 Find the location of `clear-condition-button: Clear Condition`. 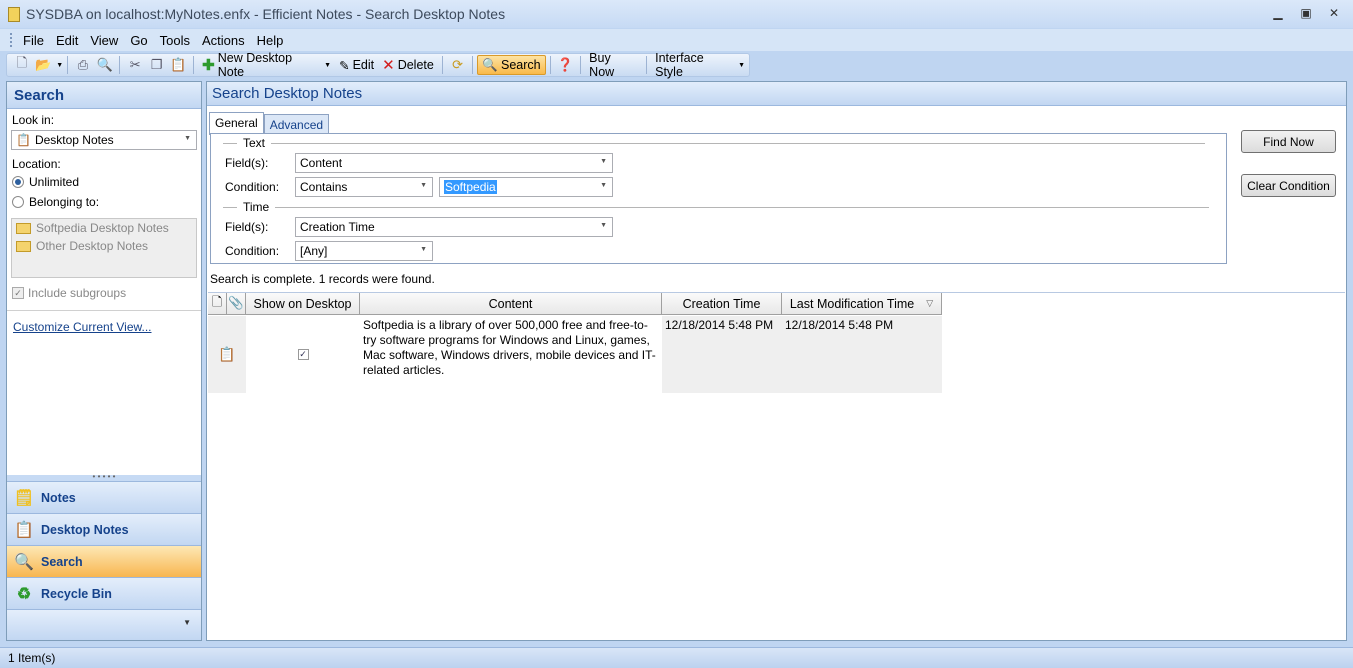

clear-condition-button: Clear Condition is located at coordinates (1288, 185).